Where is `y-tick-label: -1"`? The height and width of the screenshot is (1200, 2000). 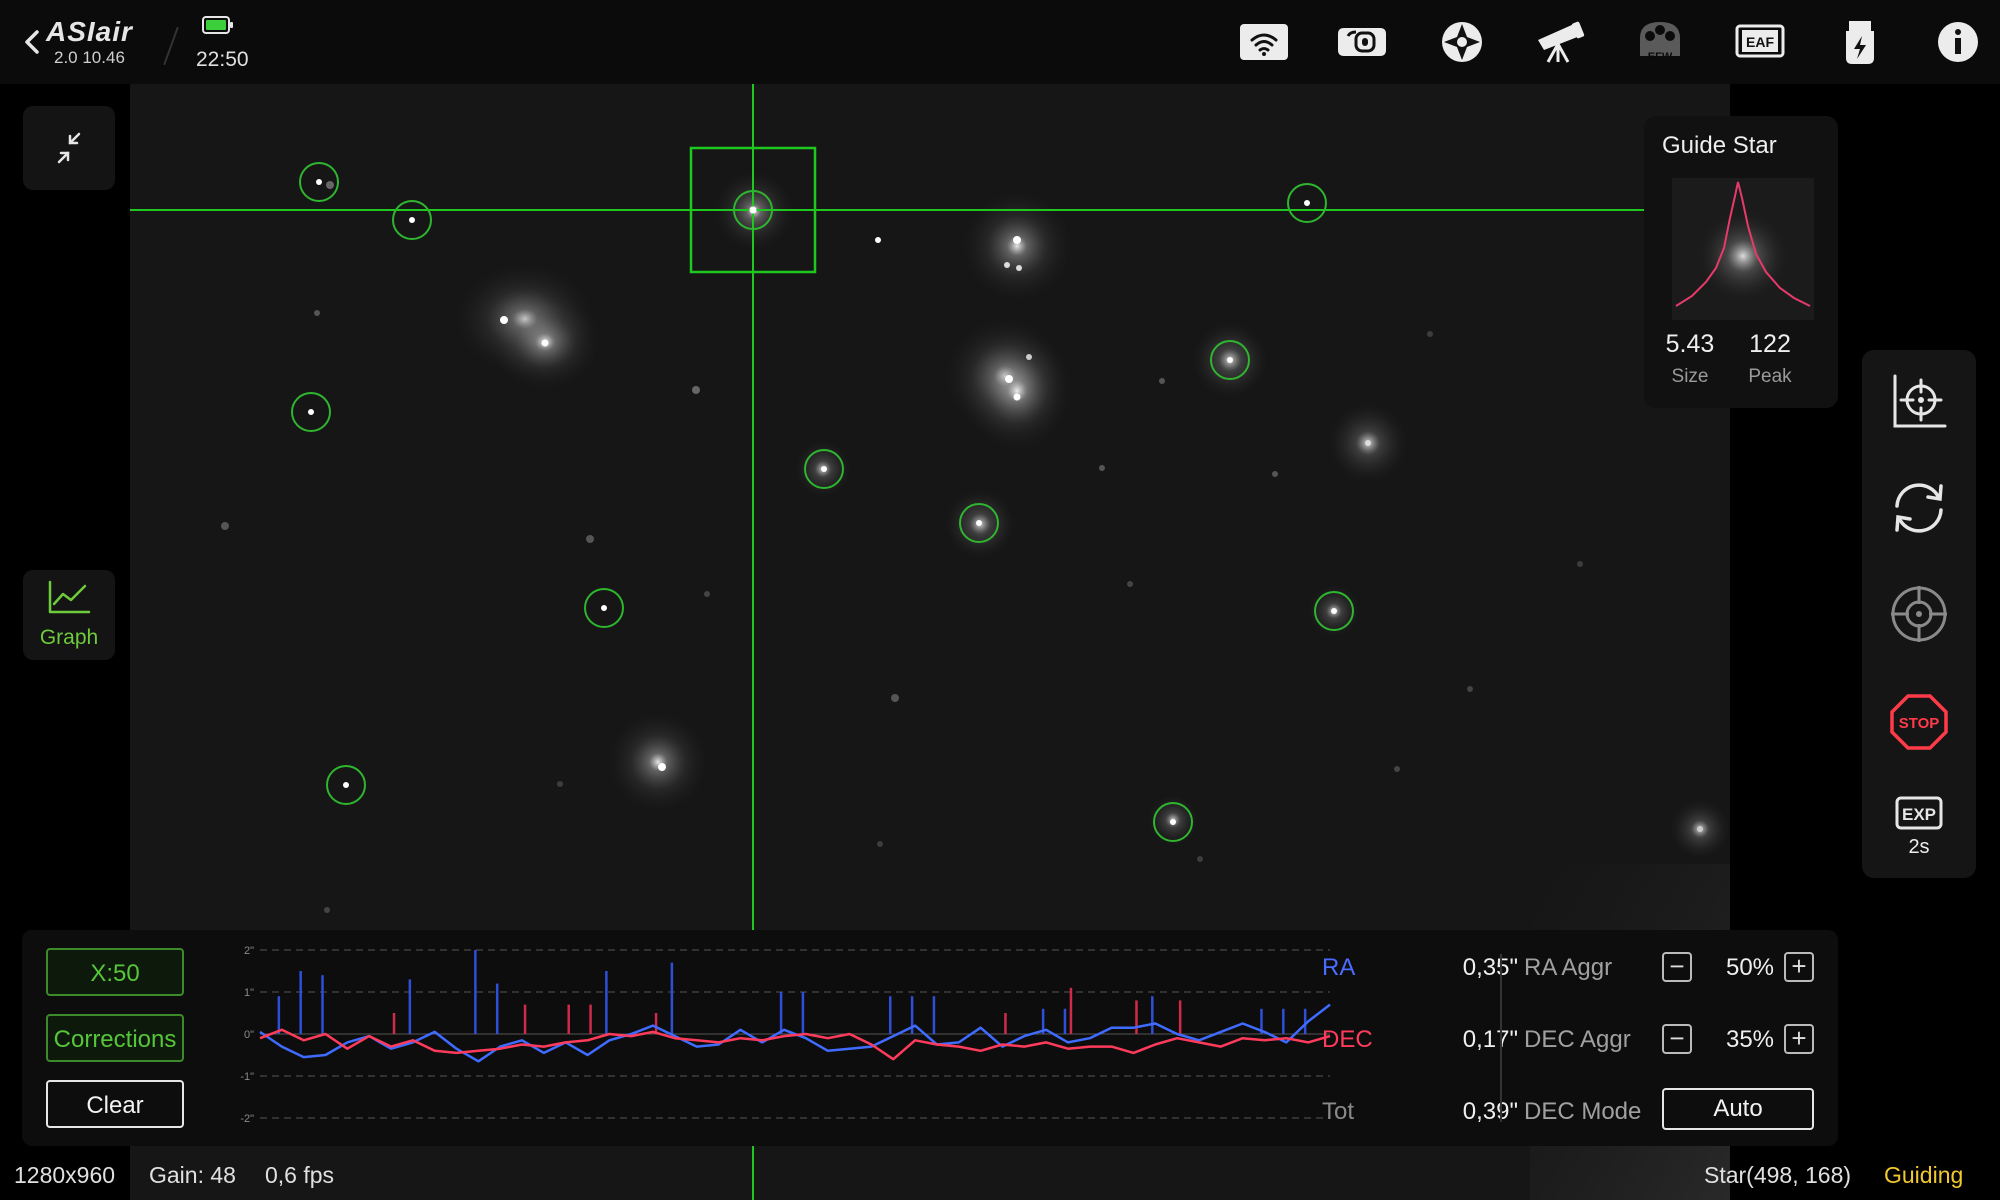
y-tick-label: -1" is located at coordinates (247, 1077).